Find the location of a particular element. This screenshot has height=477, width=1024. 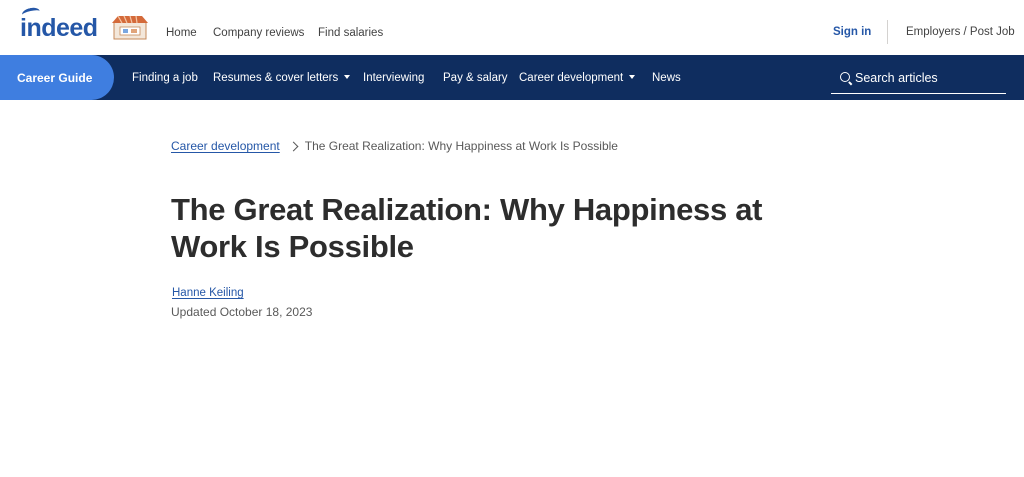

career-guide-label: Career Guide is located at coordinates (55, 77).